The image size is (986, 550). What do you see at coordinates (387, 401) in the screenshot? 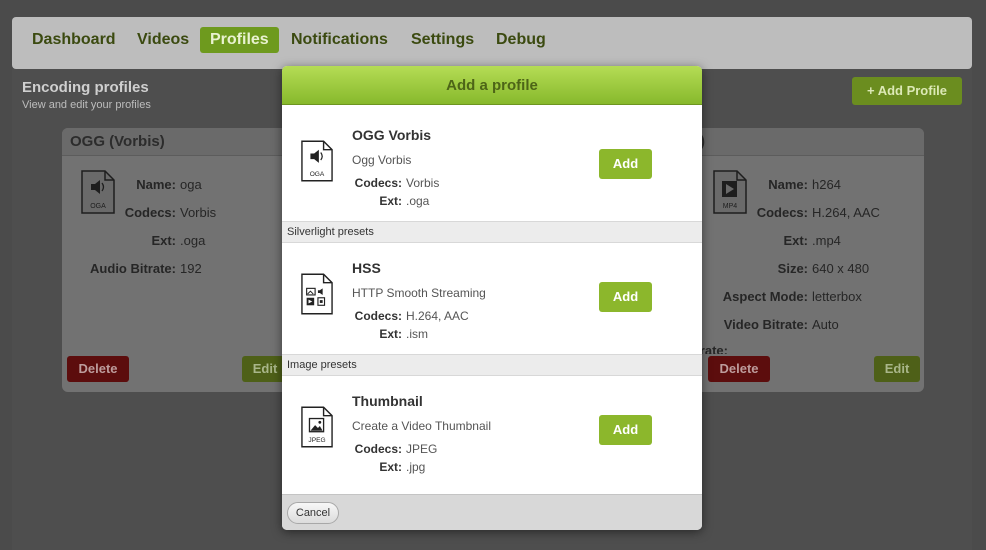
I see `preset-title: Thumbnail` at bounding box center [387, 401].